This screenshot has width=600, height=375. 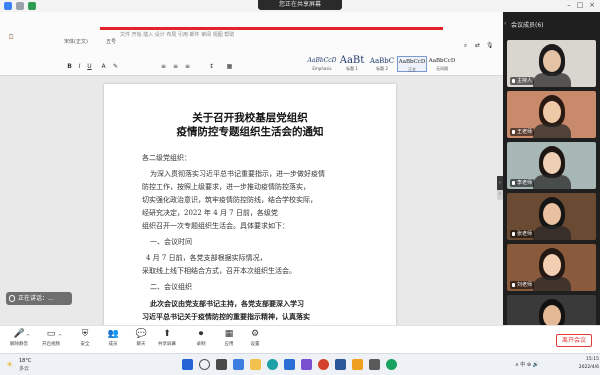 I want to click on font-color-icon: A, so click(x=103, y=66).